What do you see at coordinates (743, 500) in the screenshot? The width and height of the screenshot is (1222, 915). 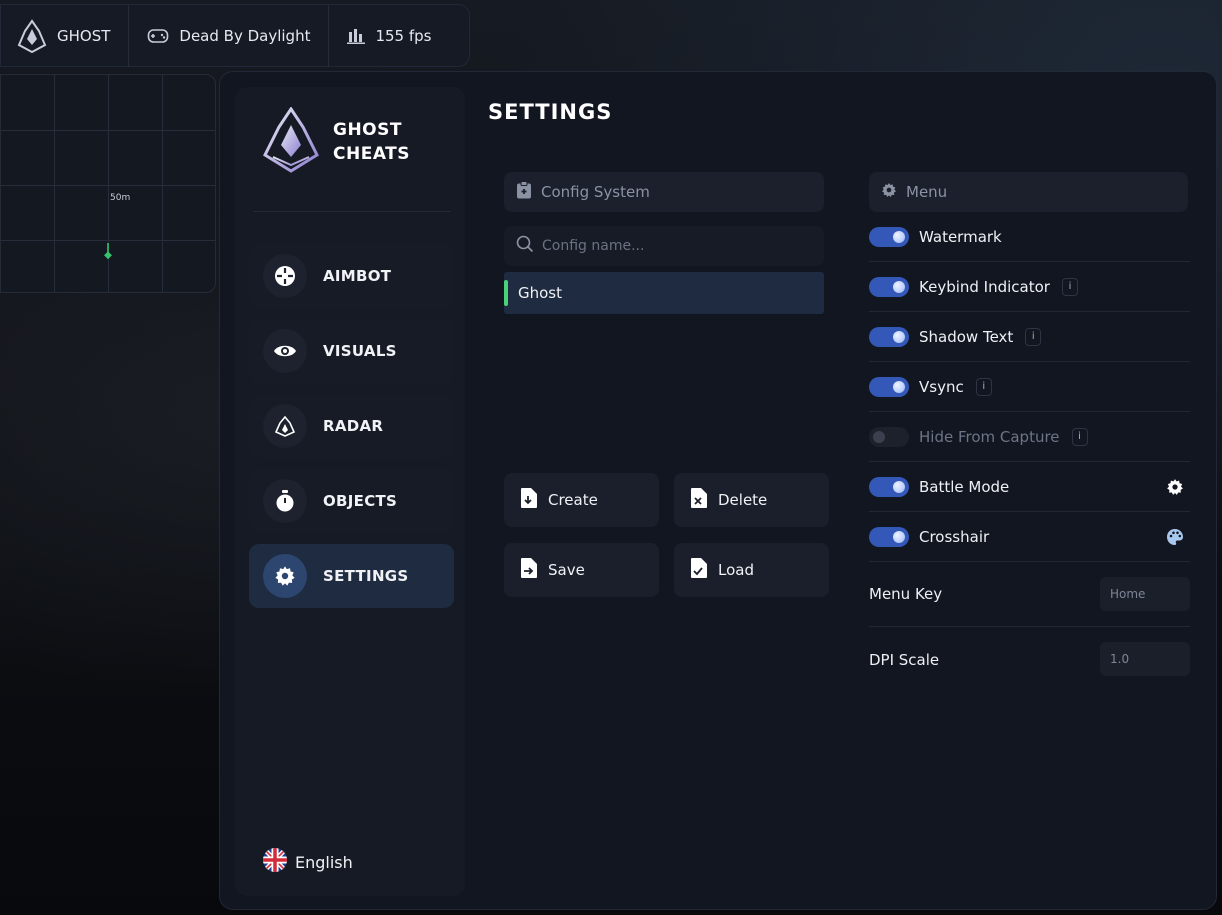 I see `delete-label: Delete` at bounding box center [743, 500].